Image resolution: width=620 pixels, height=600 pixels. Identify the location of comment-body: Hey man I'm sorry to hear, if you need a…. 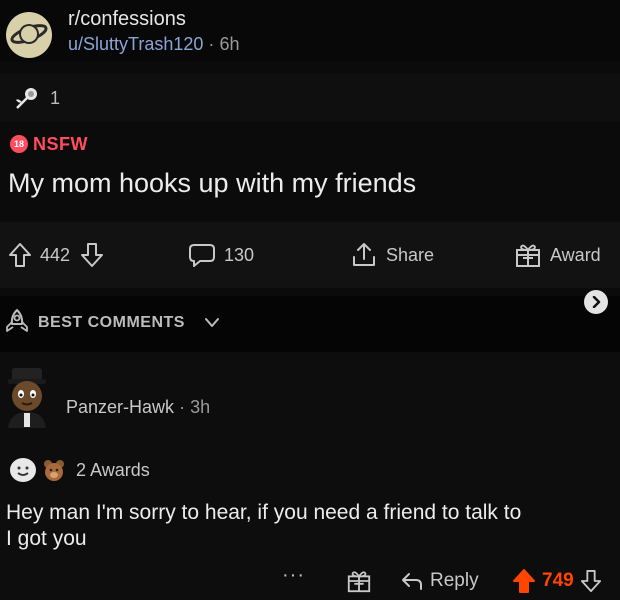
(264, 525).